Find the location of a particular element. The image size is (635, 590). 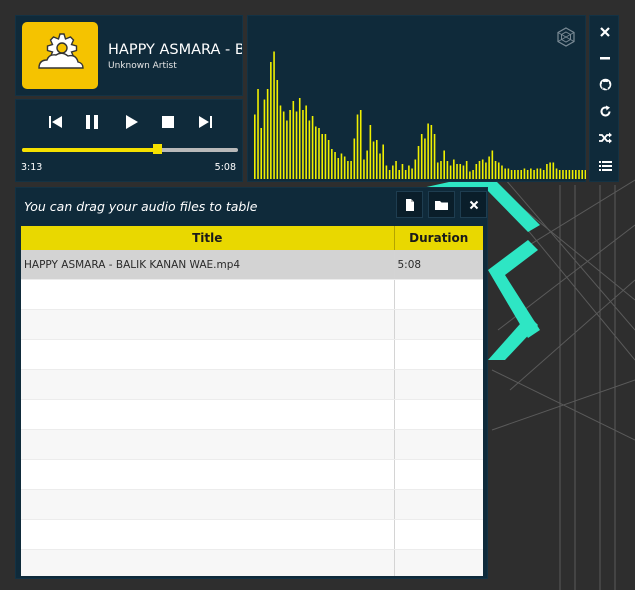

repeat-button is located at coordinates (605, 111).